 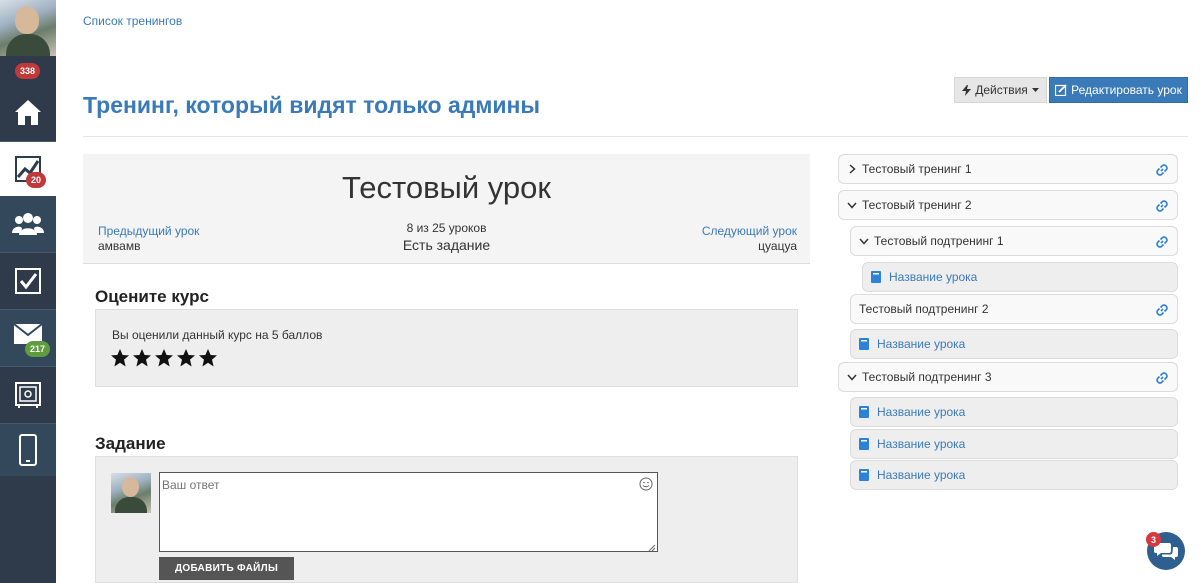 I want to click on sidebar-item-tasks, so click(x=28, y=281).